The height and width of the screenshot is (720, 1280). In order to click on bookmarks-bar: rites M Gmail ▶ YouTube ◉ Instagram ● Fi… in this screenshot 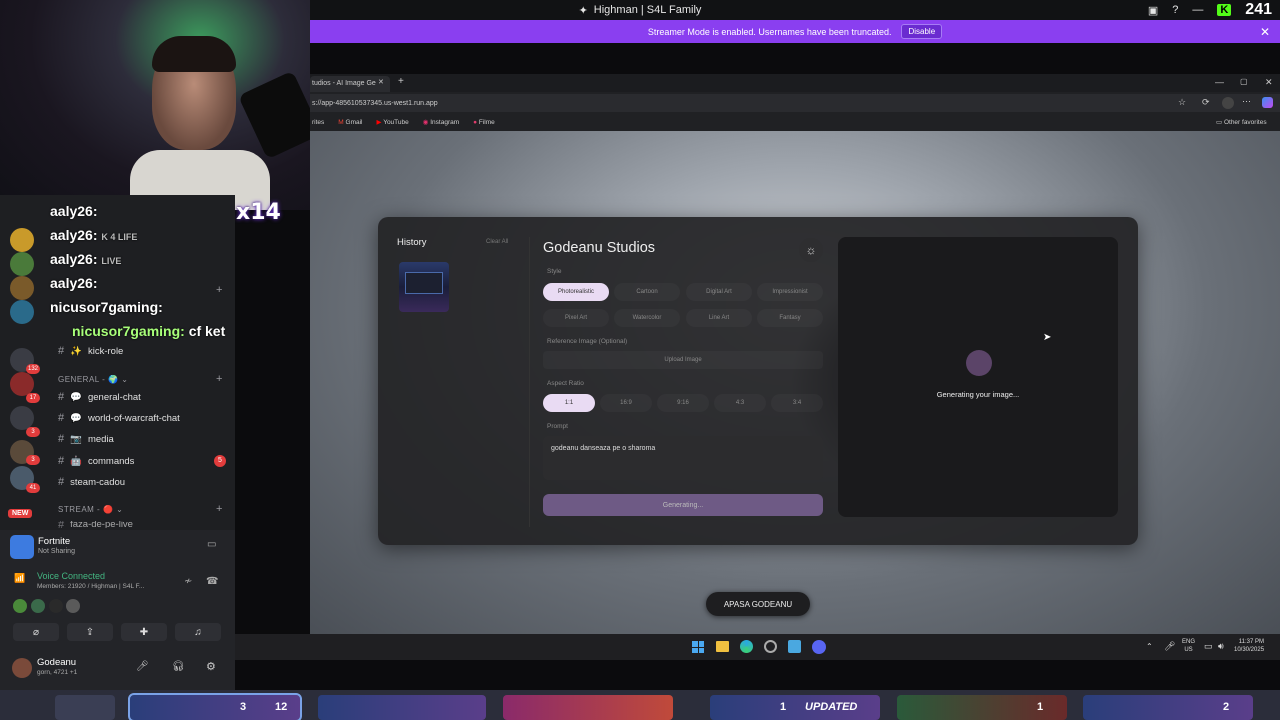, I will do `click(795, 122)`.